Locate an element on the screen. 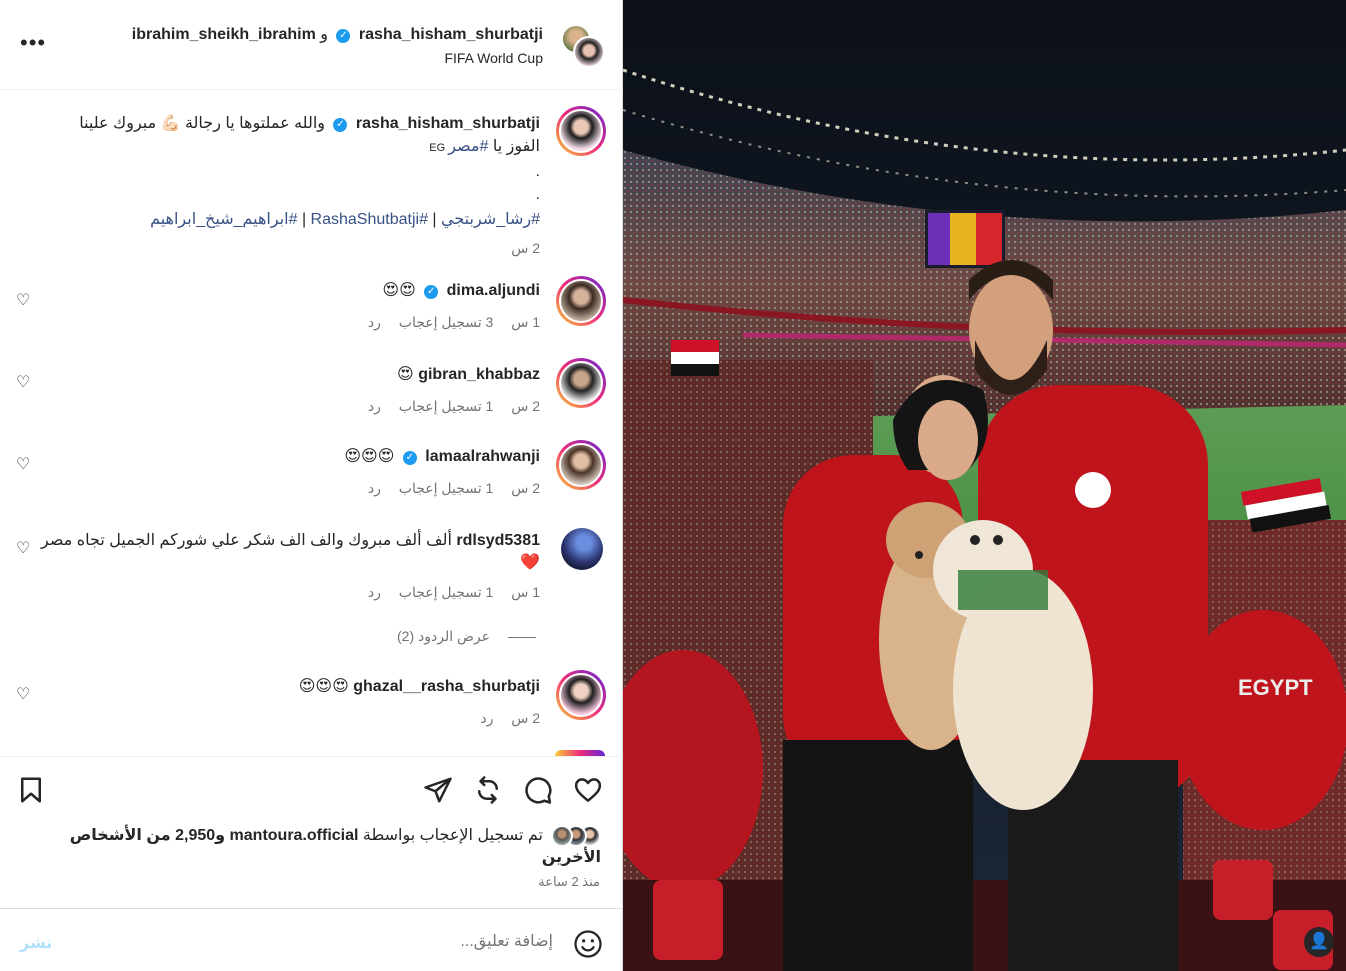 Image resolution: width=1346 pixels, height=971 pixels. bookmark-icon is located at coordinates (31, 790).